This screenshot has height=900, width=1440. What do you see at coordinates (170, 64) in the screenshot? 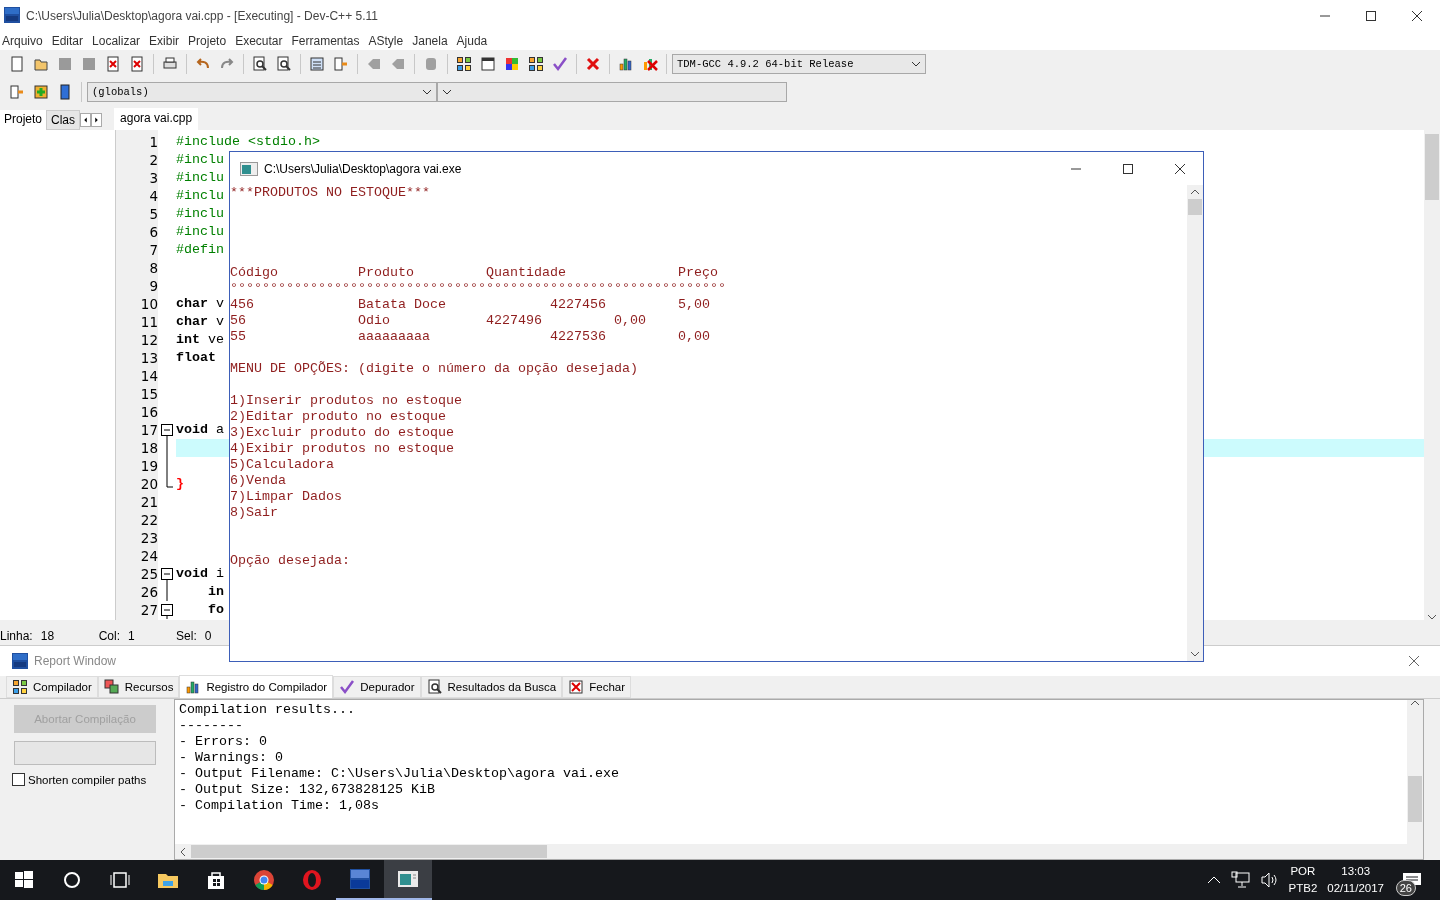
I see `printer-icon` at bounding box center [170, 64].